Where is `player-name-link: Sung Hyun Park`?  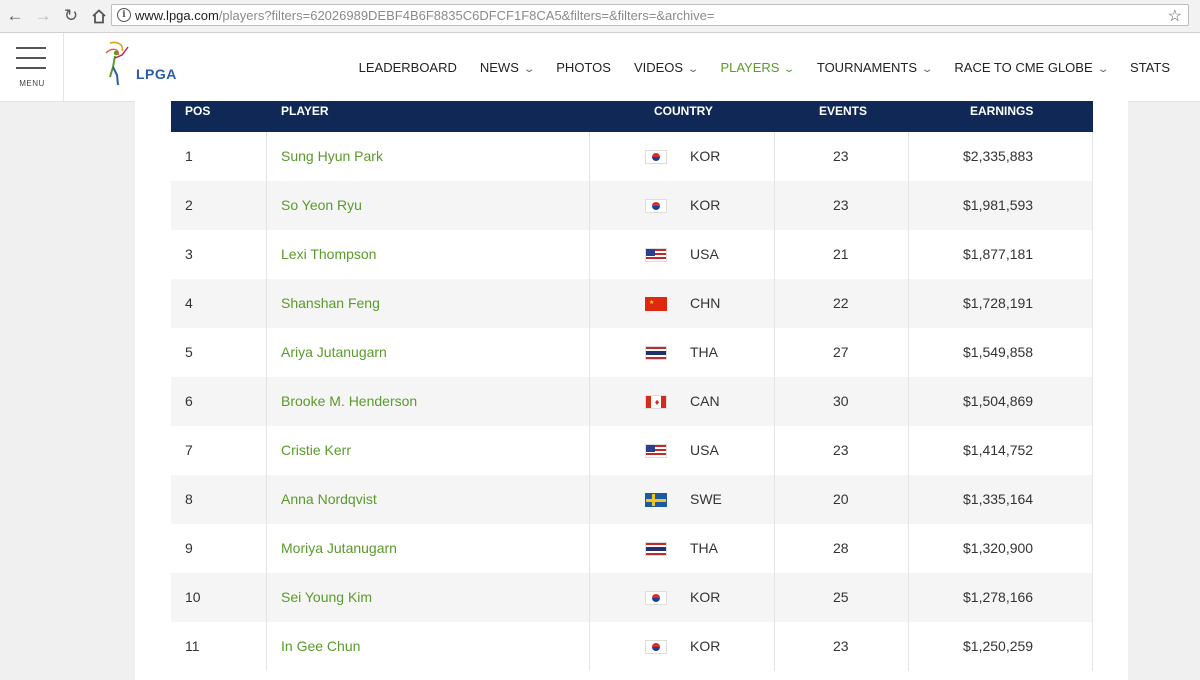
player-name-link: Sung Hyun Park is located at coordinates (332, 156).